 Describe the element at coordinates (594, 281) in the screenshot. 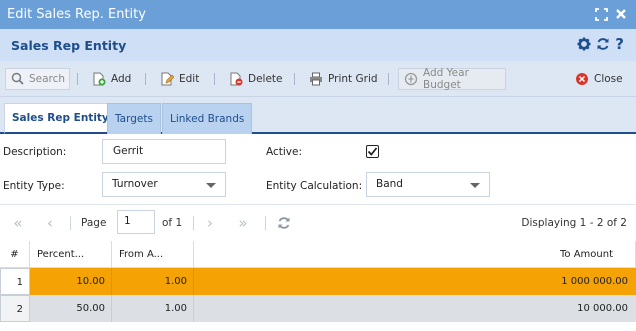

I see `to-amount-cell: 1 000 000.00` at that location.